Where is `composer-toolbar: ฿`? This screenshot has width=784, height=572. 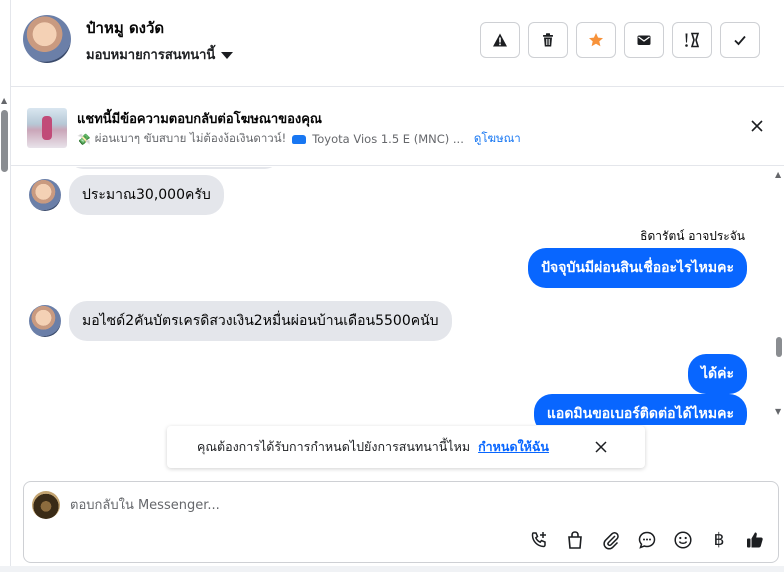 composer-toolbar: ฿ is located at coordinates (647, 540).